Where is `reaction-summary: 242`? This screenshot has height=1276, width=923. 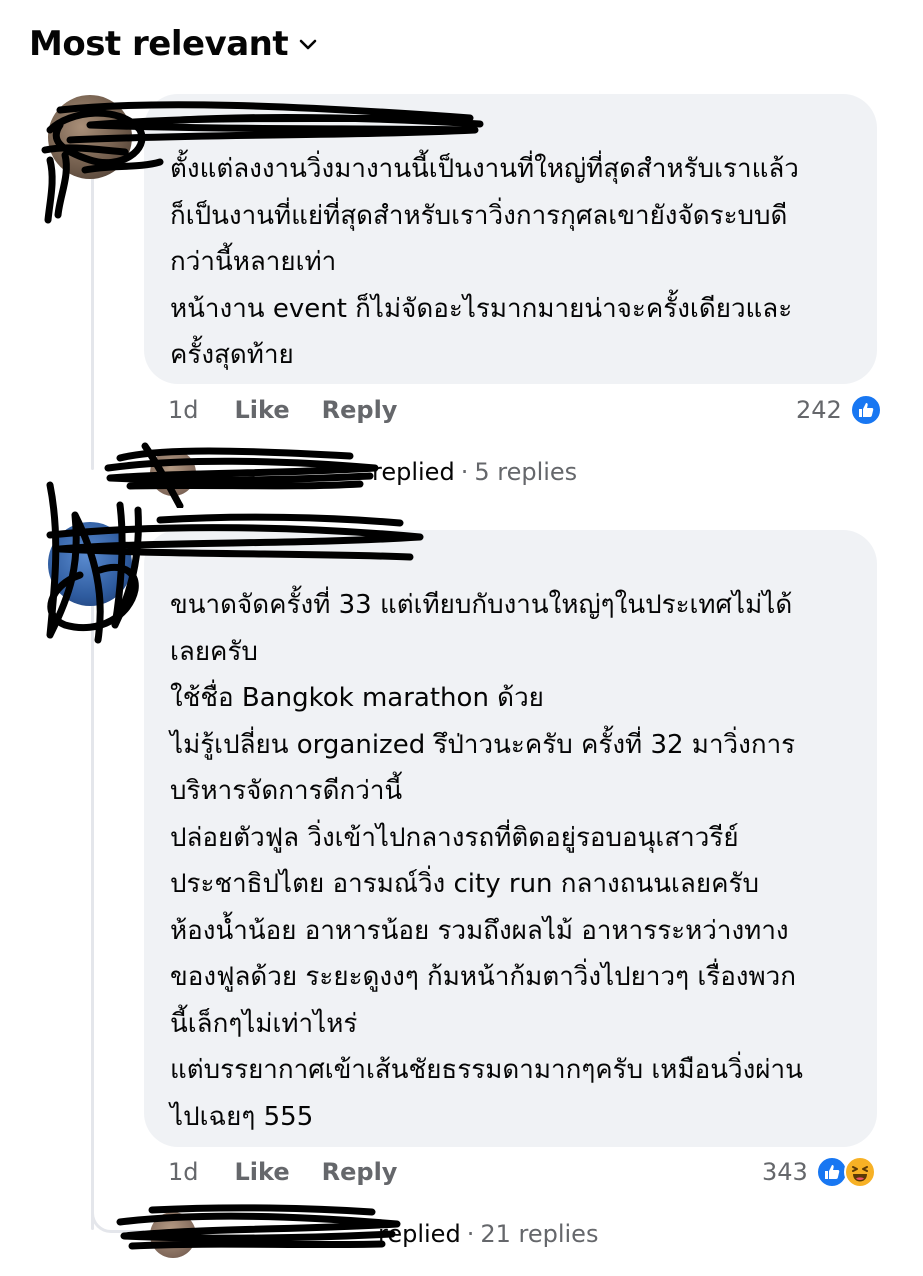 reaction-summary: 242 is located at coordinates (839, 410).